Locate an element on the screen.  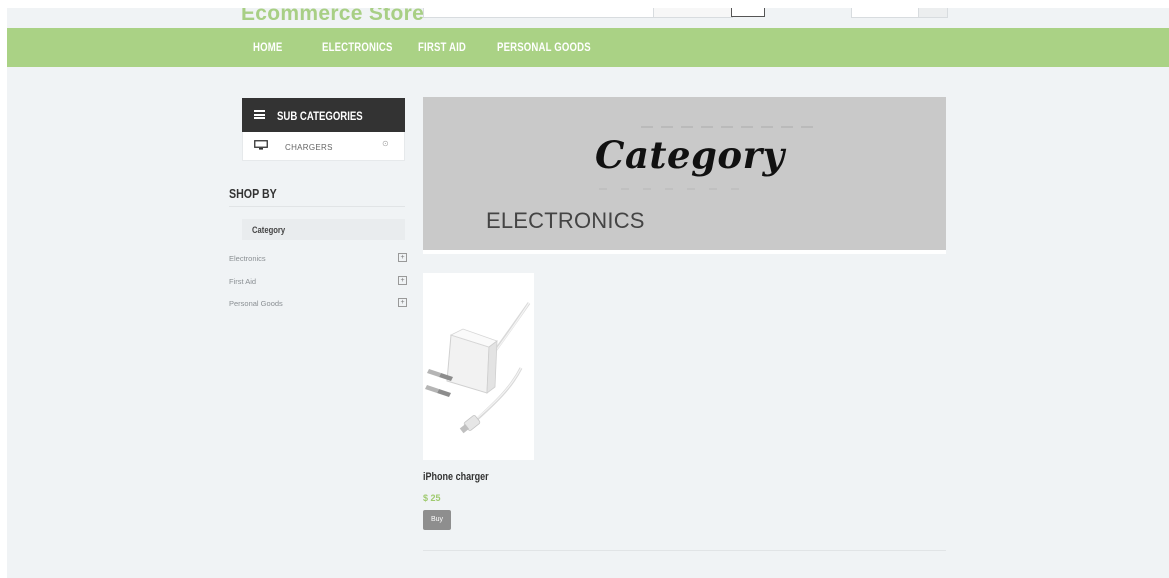
category-banner: Category ELECTRONICS is located at coordinates (684, 175).